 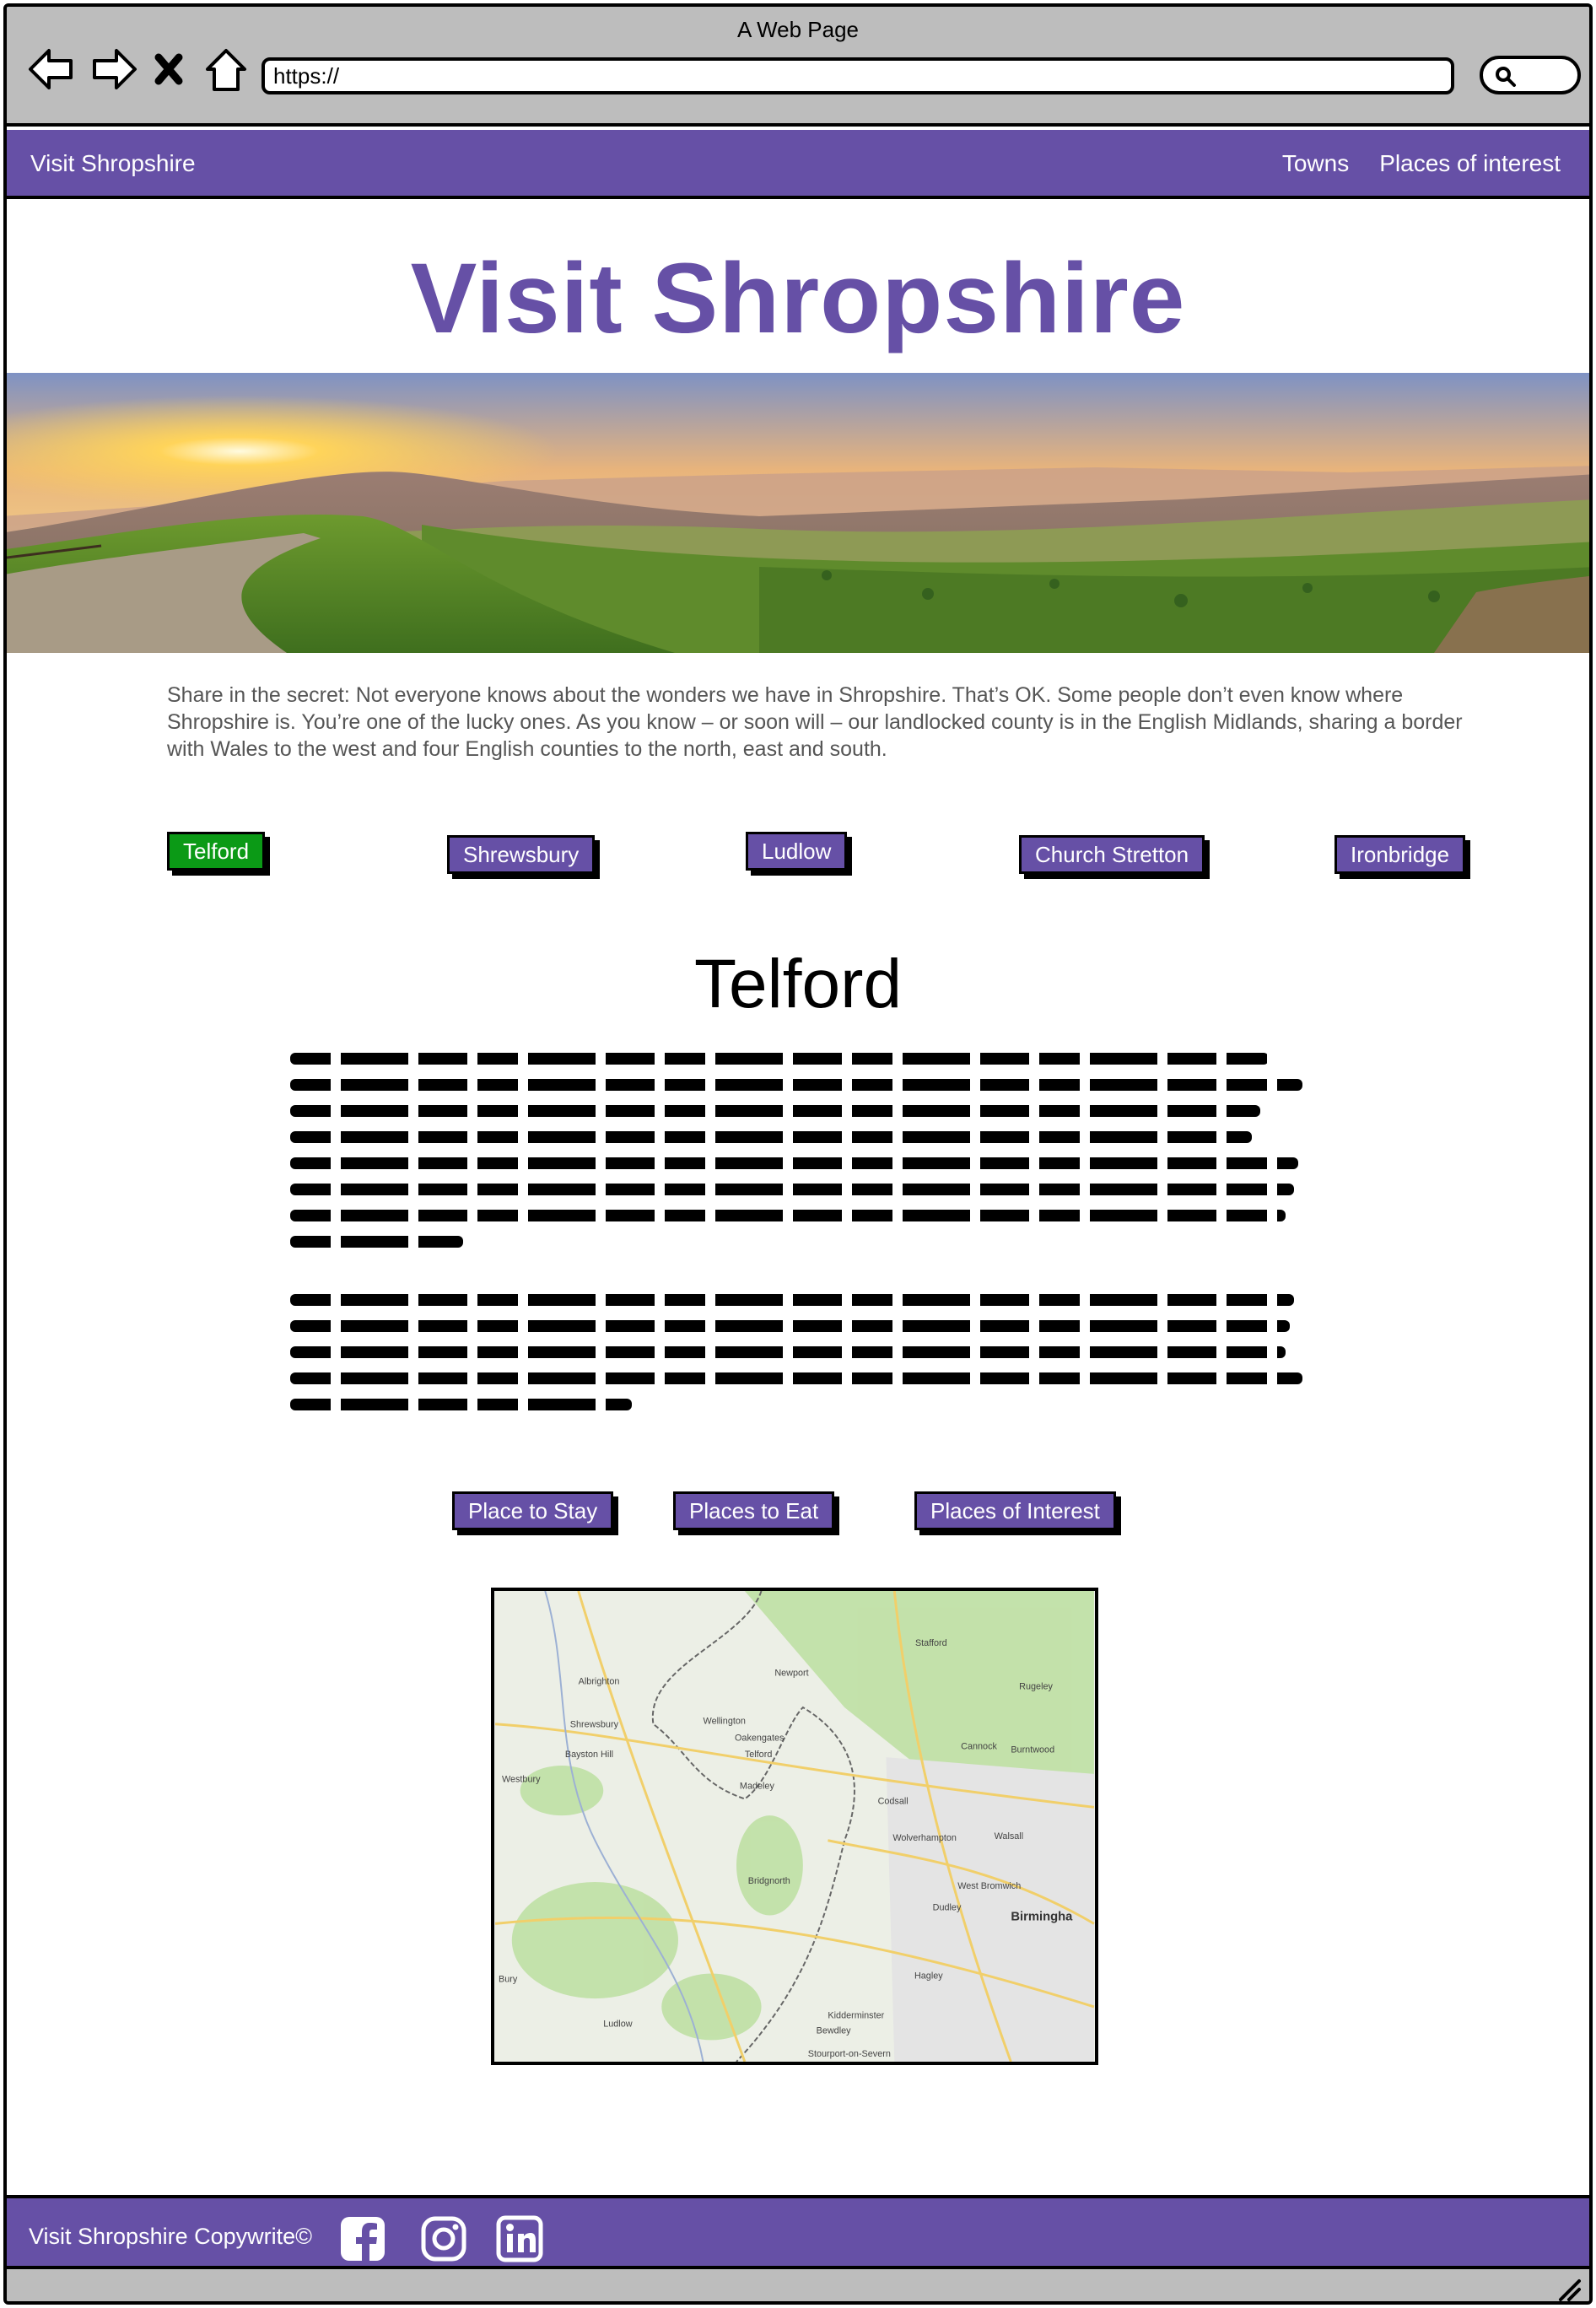 What do you see at coordinates (51, 69) in the screenshot?
I see `back-arrow-icon` at bounding box center [51, 69].